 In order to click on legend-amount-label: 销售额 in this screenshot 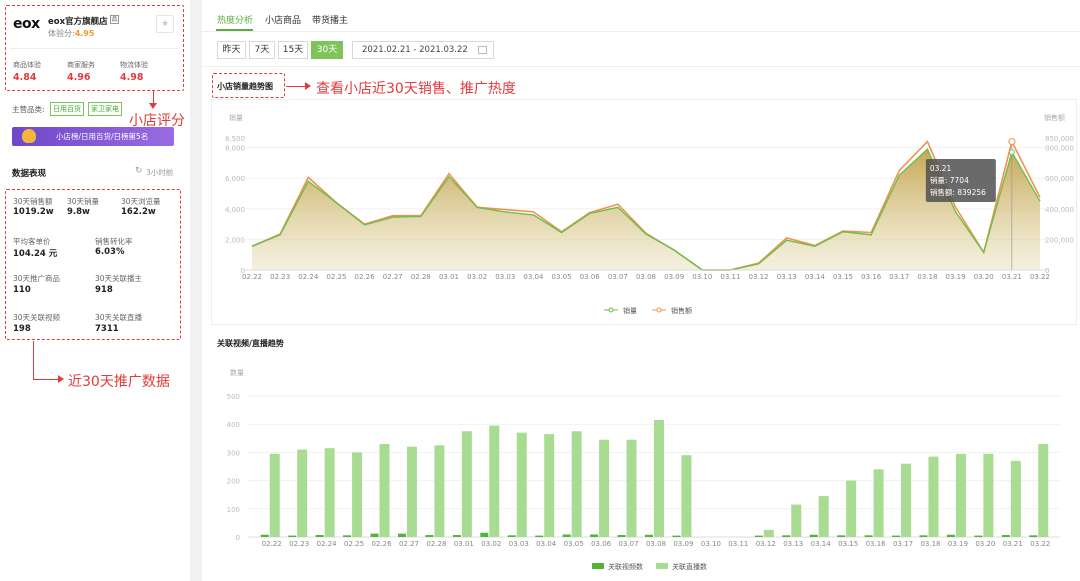, I will do `click(681, 310)`.